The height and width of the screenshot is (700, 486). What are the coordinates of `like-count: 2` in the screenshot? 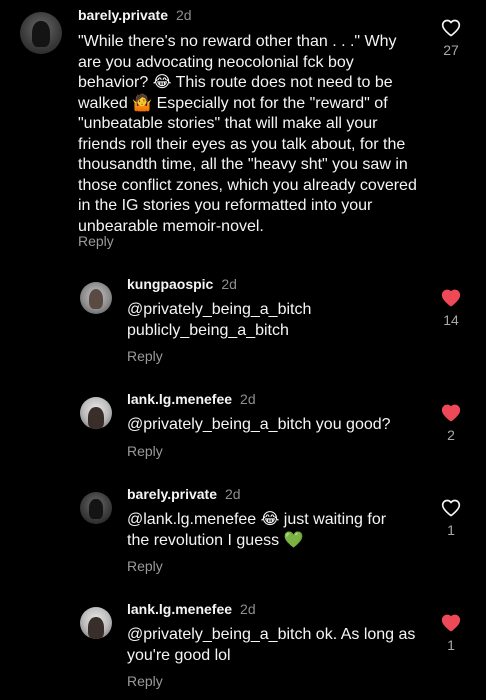 It's located at (451, 435).